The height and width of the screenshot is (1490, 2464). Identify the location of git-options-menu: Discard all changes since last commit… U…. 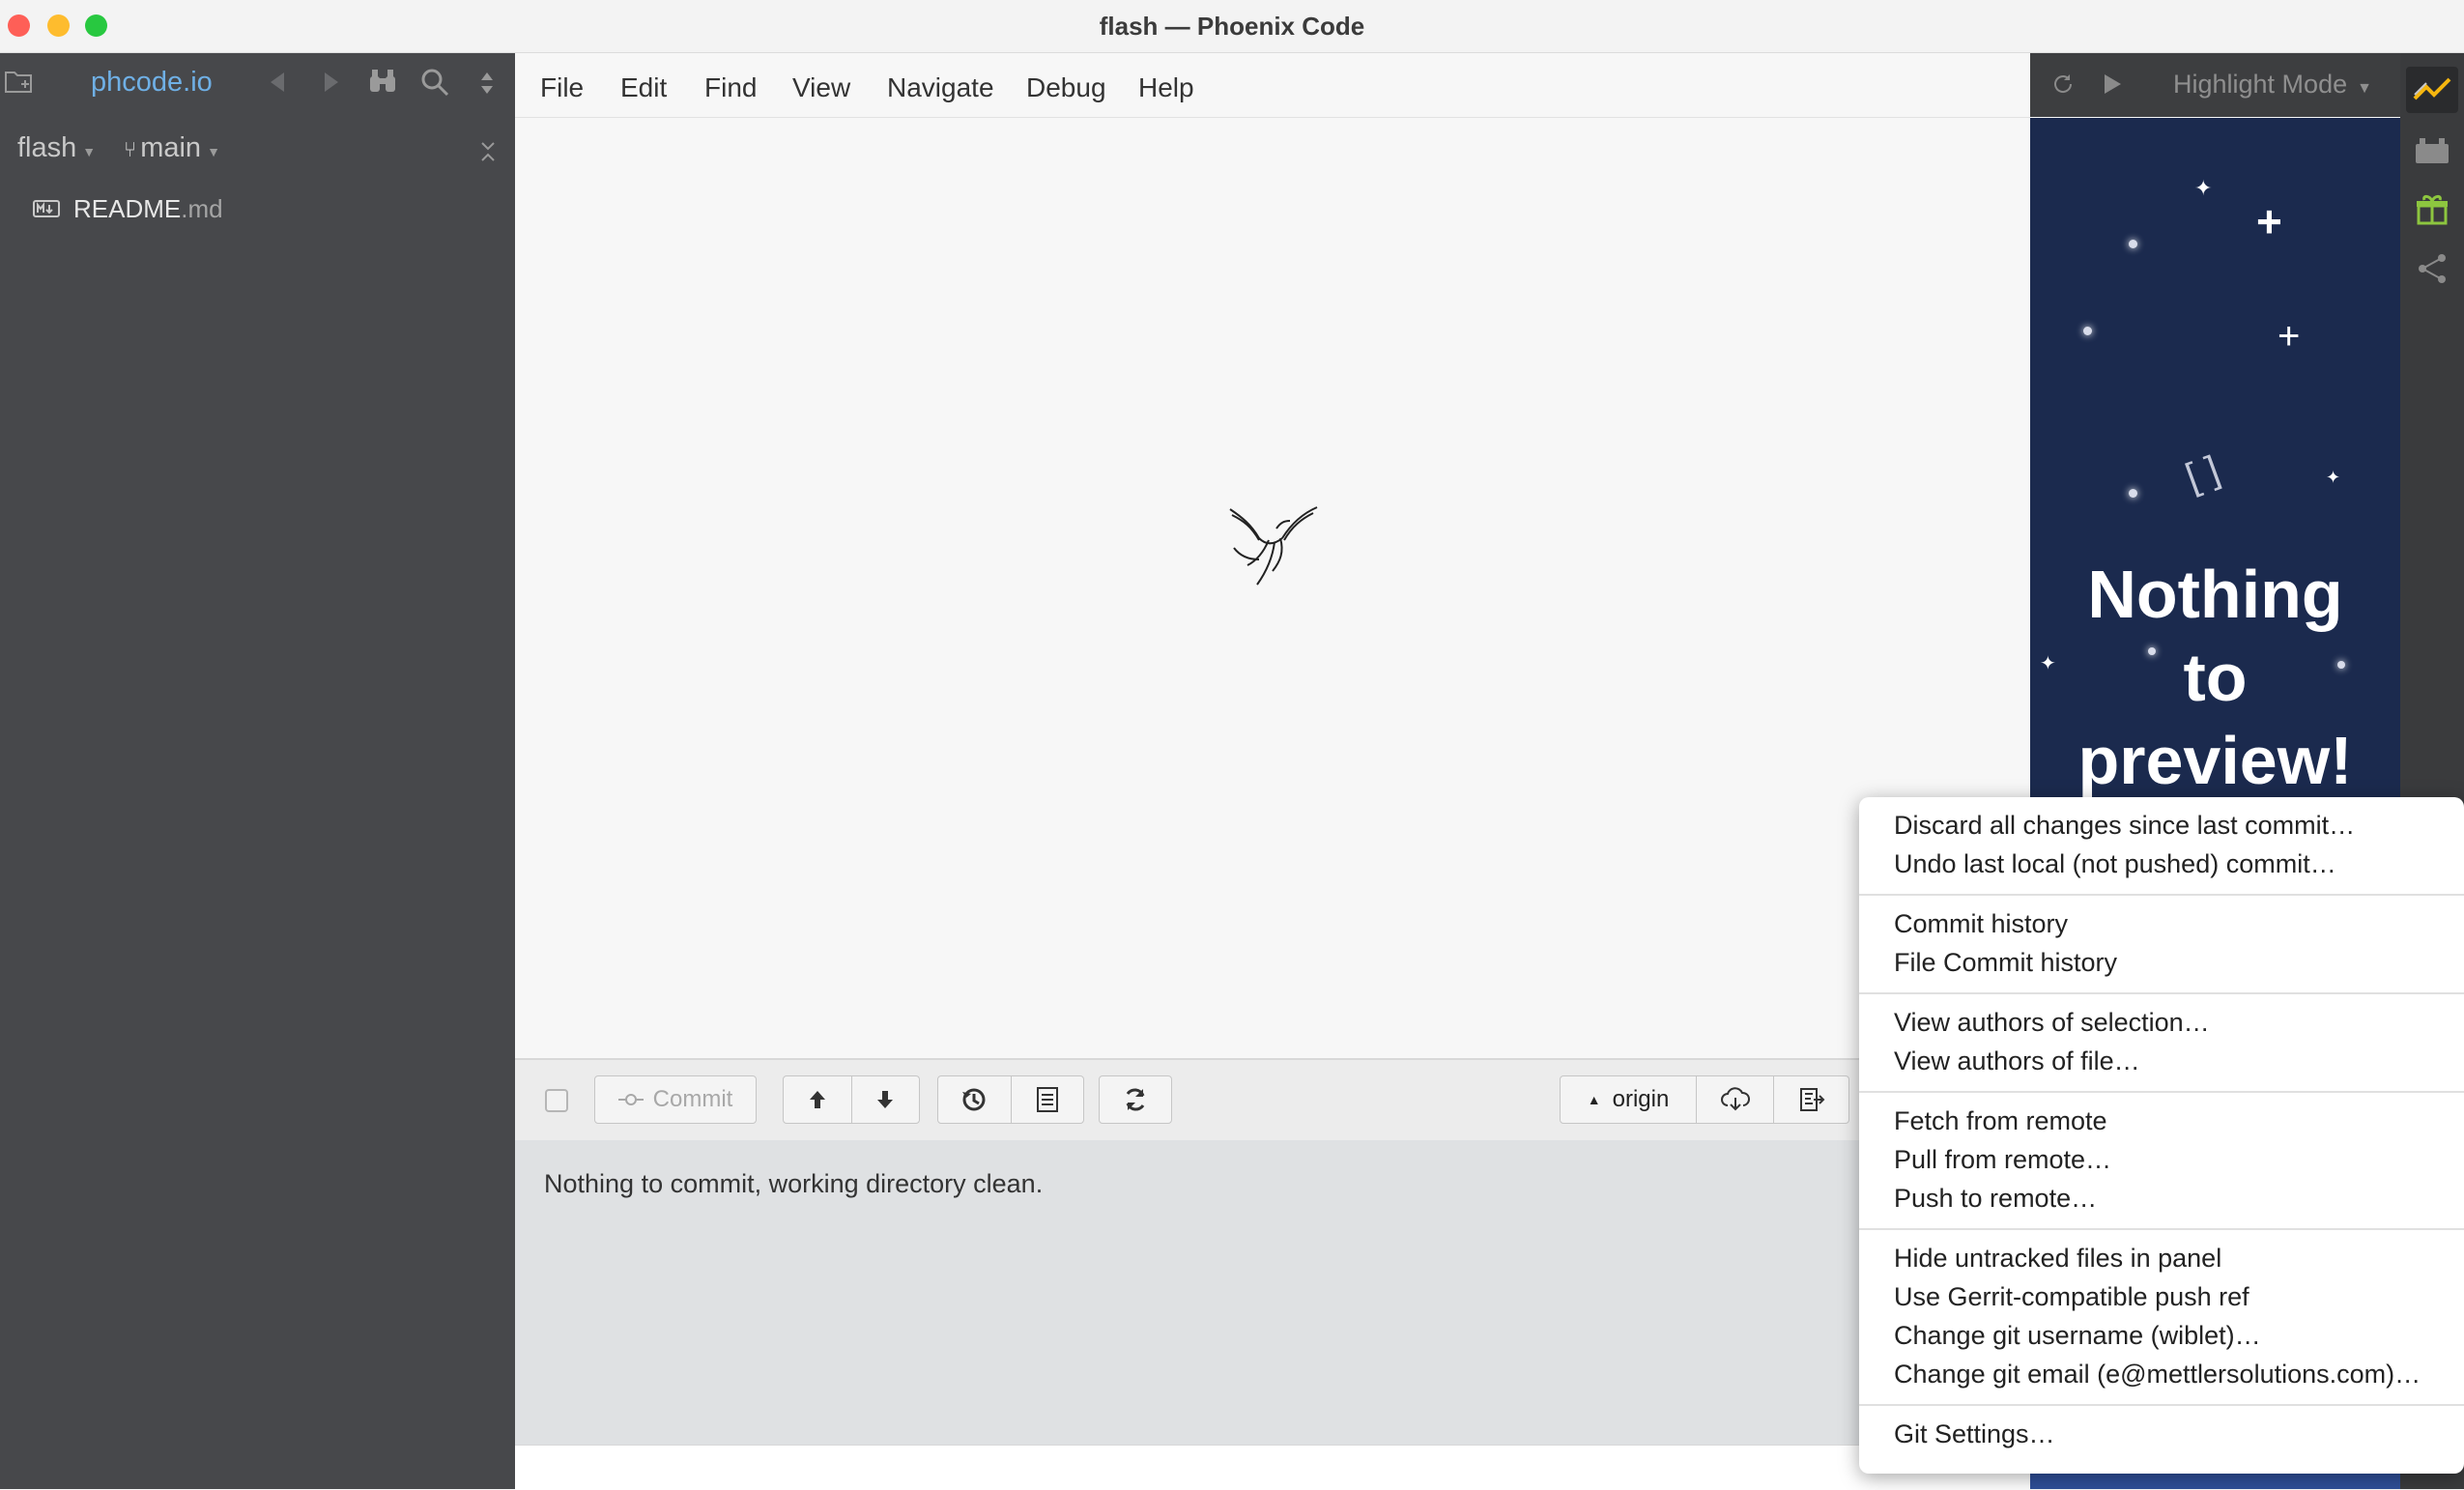
(2161, 1136).